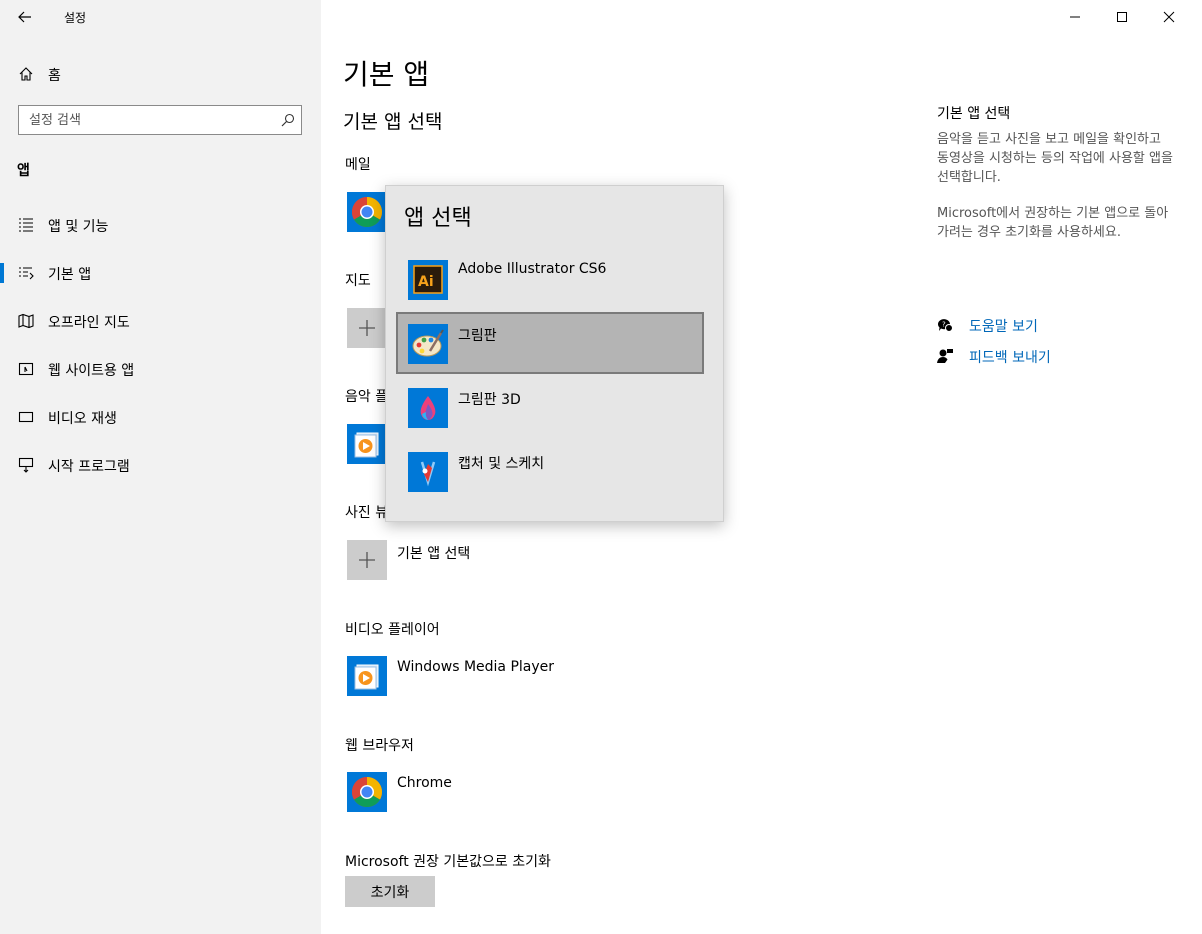 The image size is (1202, 934). Describe the element at coordinates (160, 417) in the screenshot. I see `sidebar-item-video-playback: 비디오 재생` at that location.